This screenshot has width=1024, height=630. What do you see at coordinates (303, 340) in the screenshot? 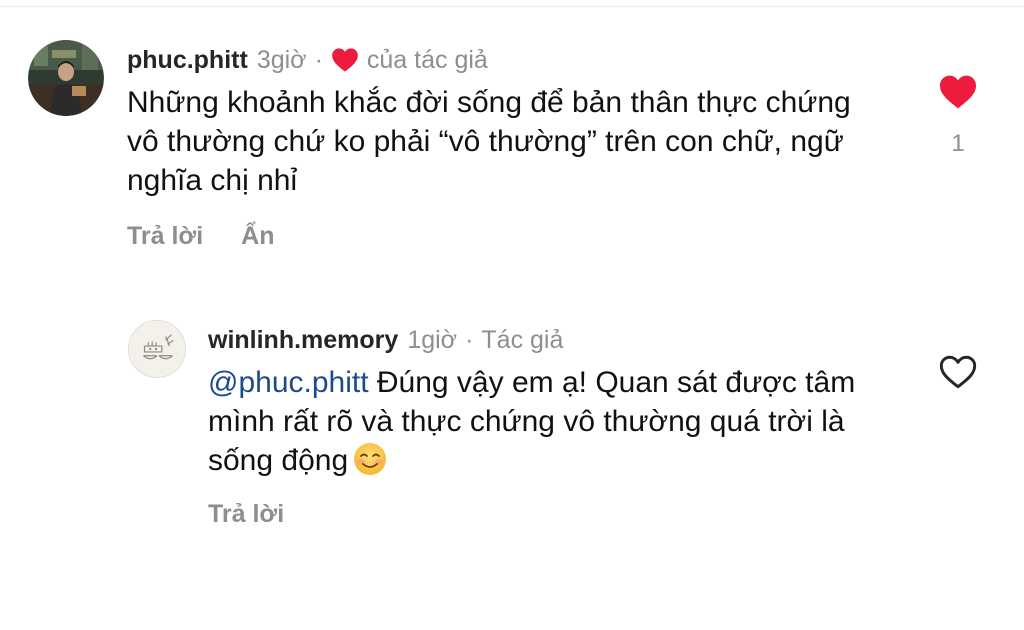
I see `username: winlinh.memory` at bounding box center [303, 340].